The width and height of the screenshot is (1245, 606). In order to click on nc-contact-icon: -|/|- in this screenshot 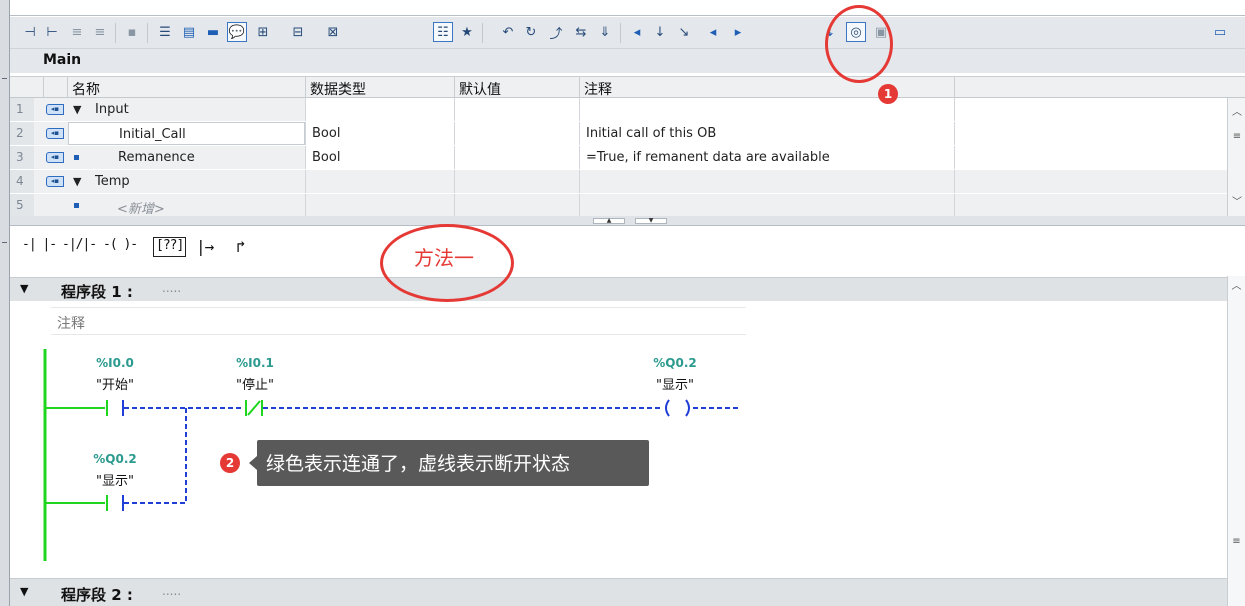, I will do `click(79, 250)`.